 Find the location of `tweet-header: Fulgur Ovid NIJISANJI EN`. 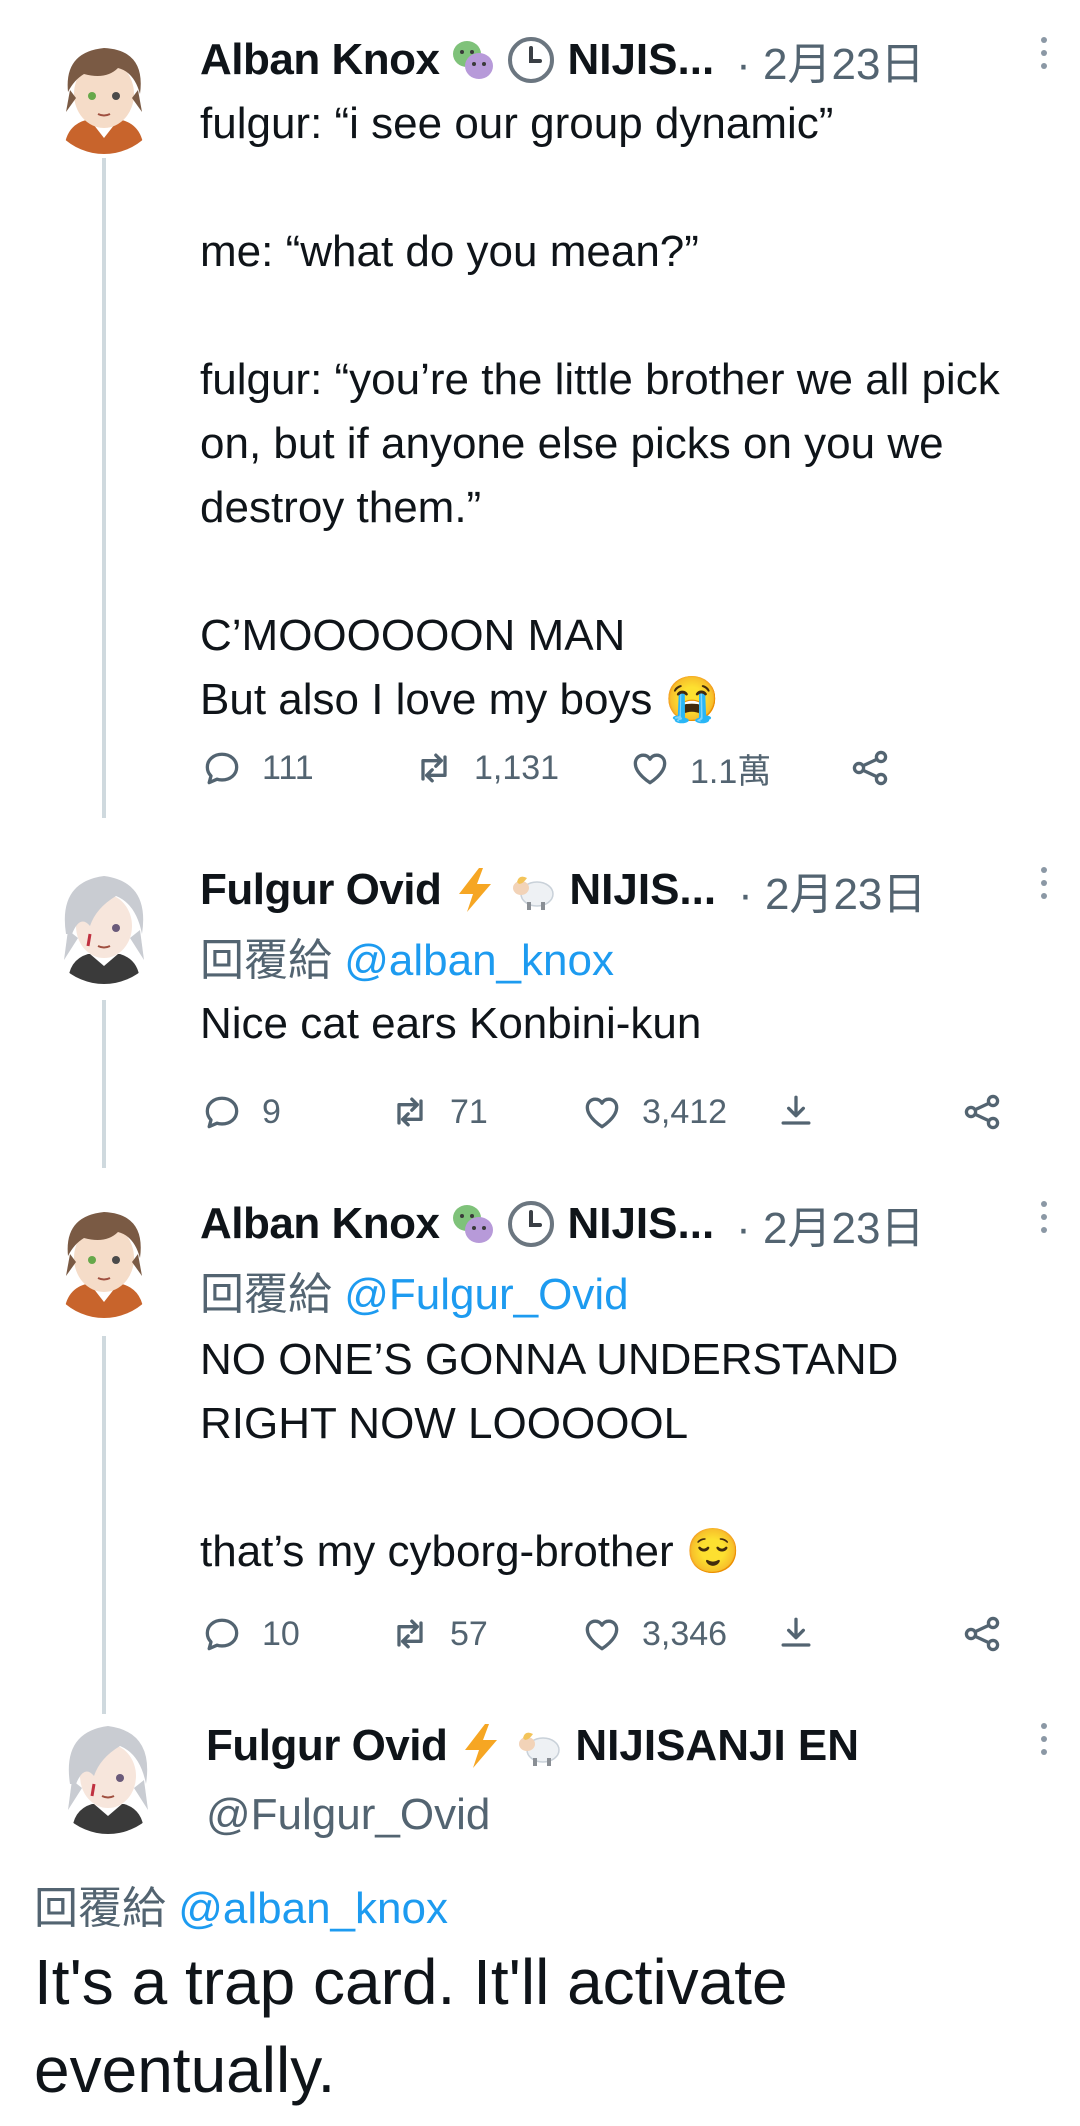

tweet-header: Fulgur Ovid NIJISANJI EN is located at coordinates (532, 1746).